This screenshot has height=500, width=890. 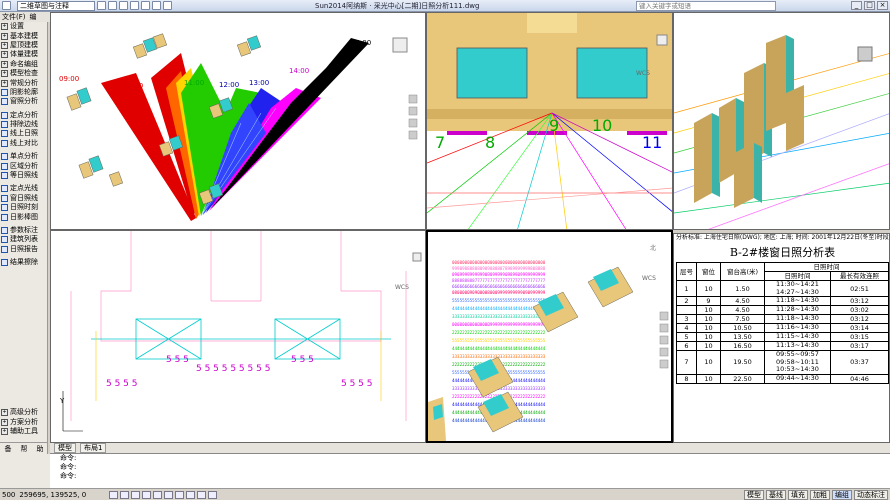 I want to click on palette-item-15: 单点分析, so click(x=23, y=156).